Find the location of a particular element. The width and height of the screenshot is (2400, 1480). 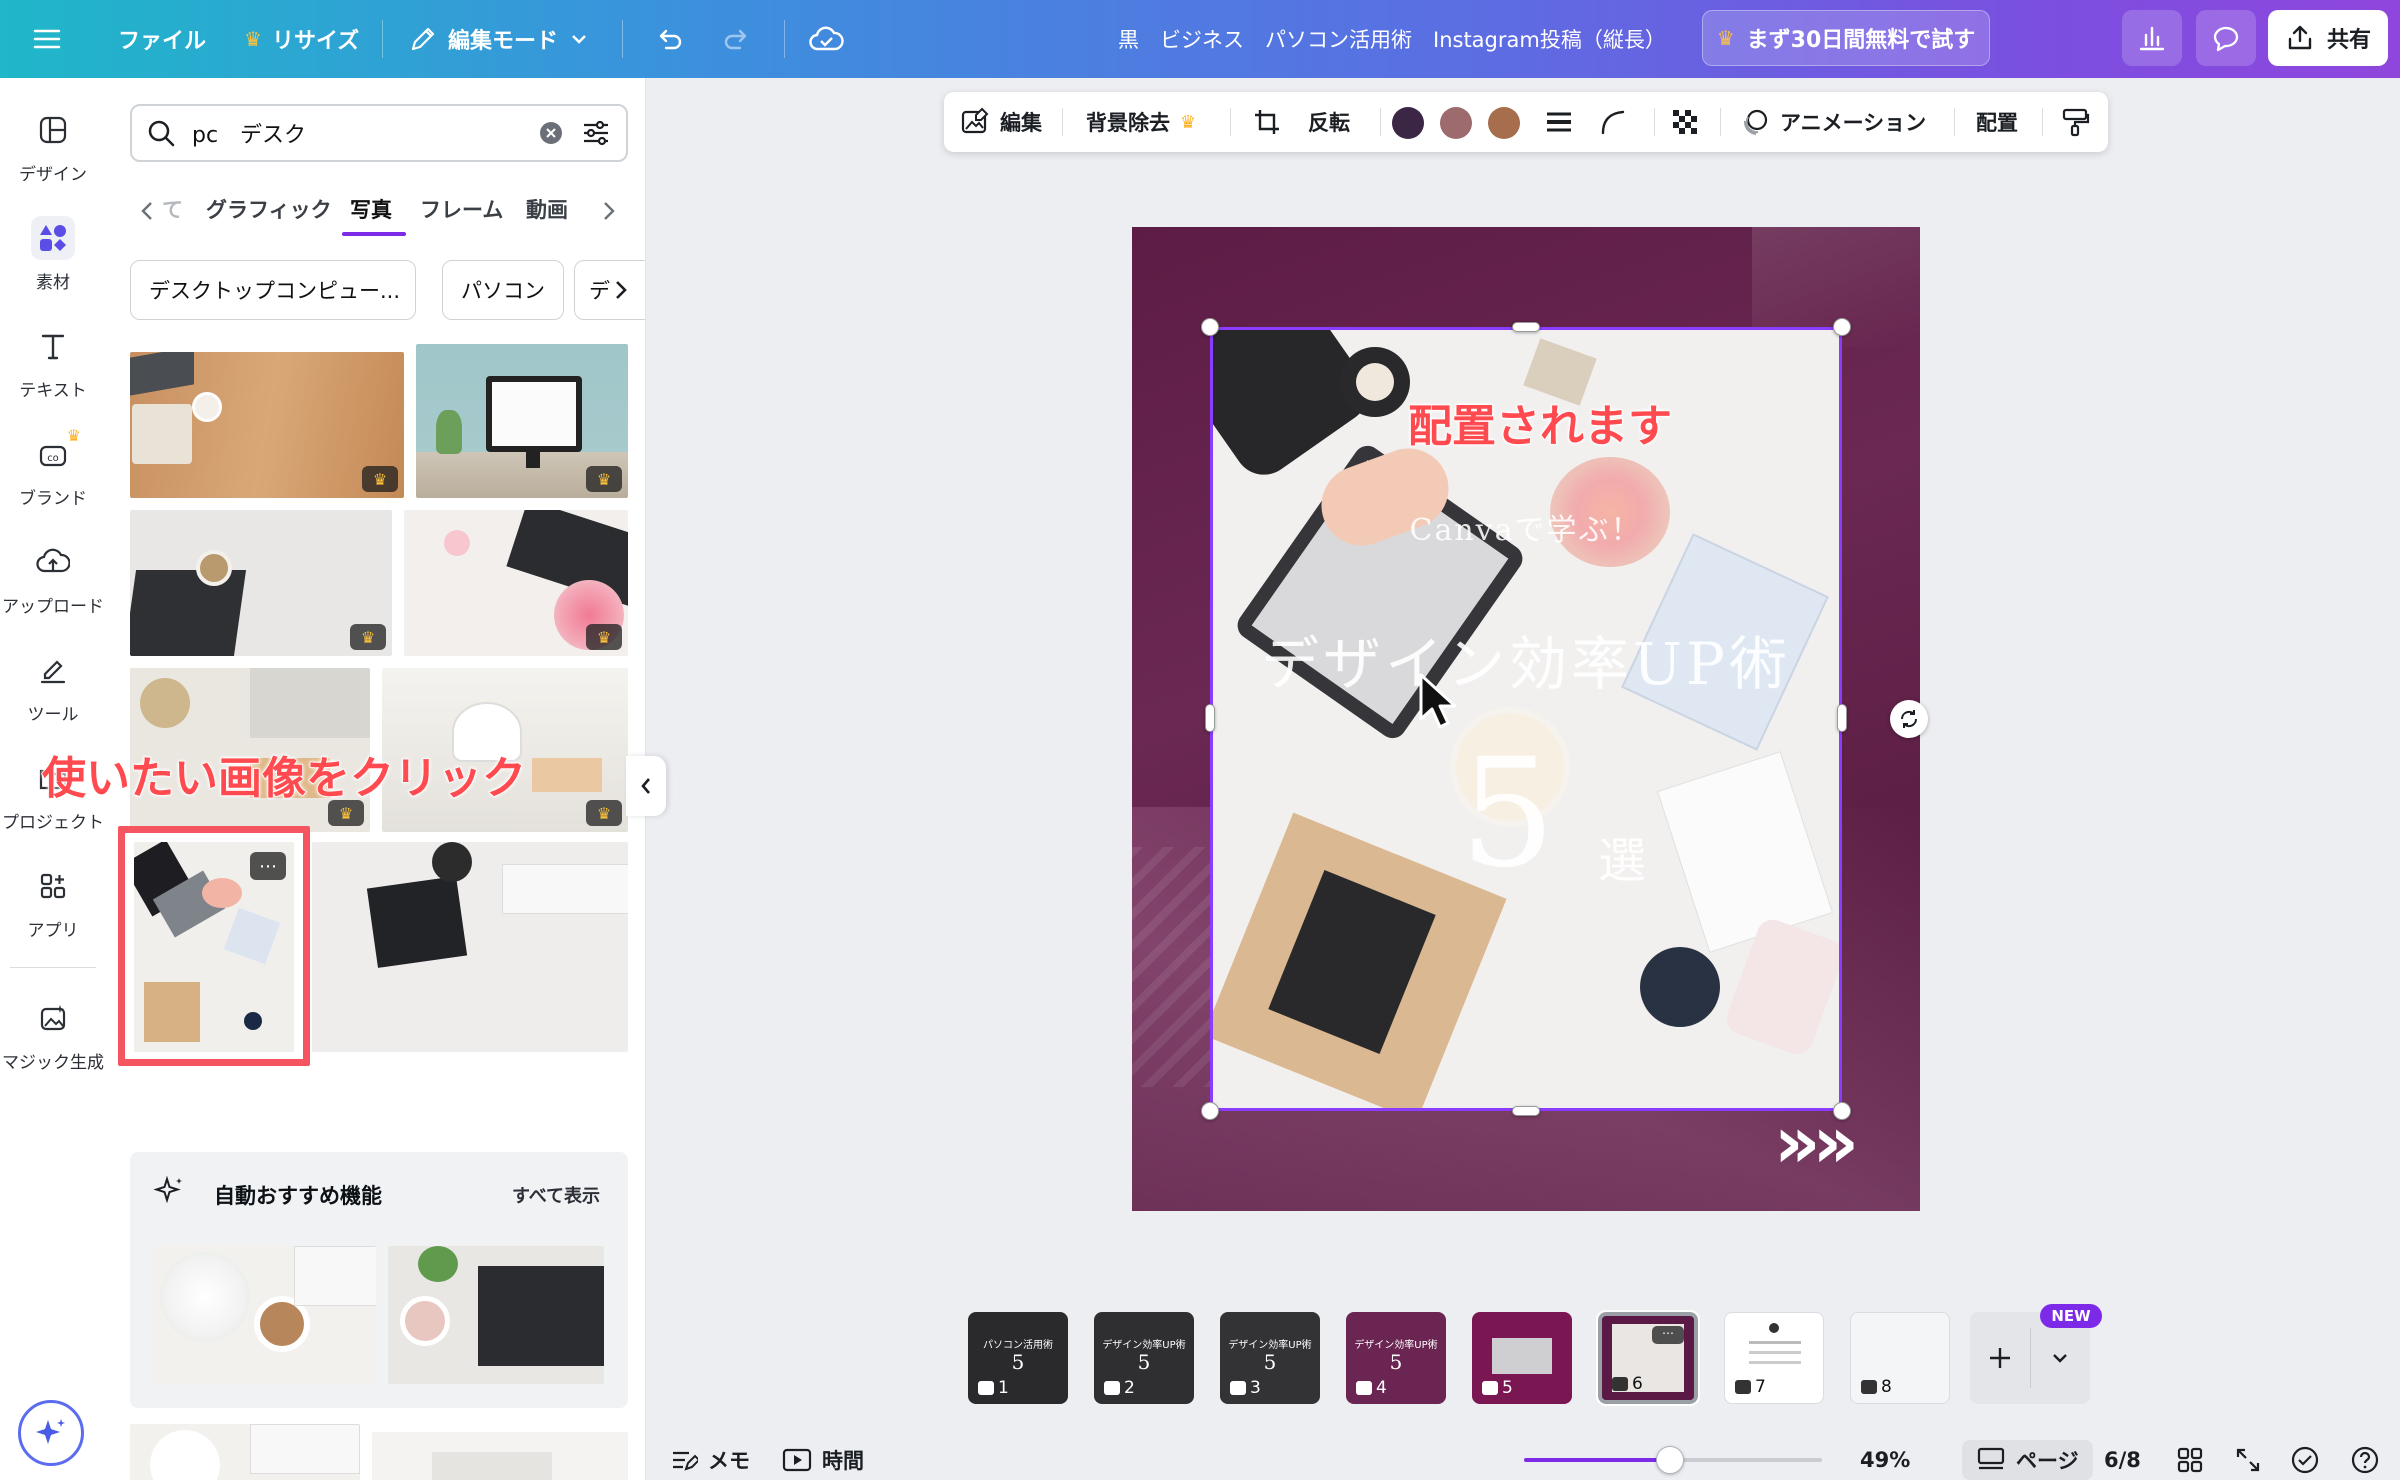

page-thumb-7: 7 is located at coordinates (1774, 1358).